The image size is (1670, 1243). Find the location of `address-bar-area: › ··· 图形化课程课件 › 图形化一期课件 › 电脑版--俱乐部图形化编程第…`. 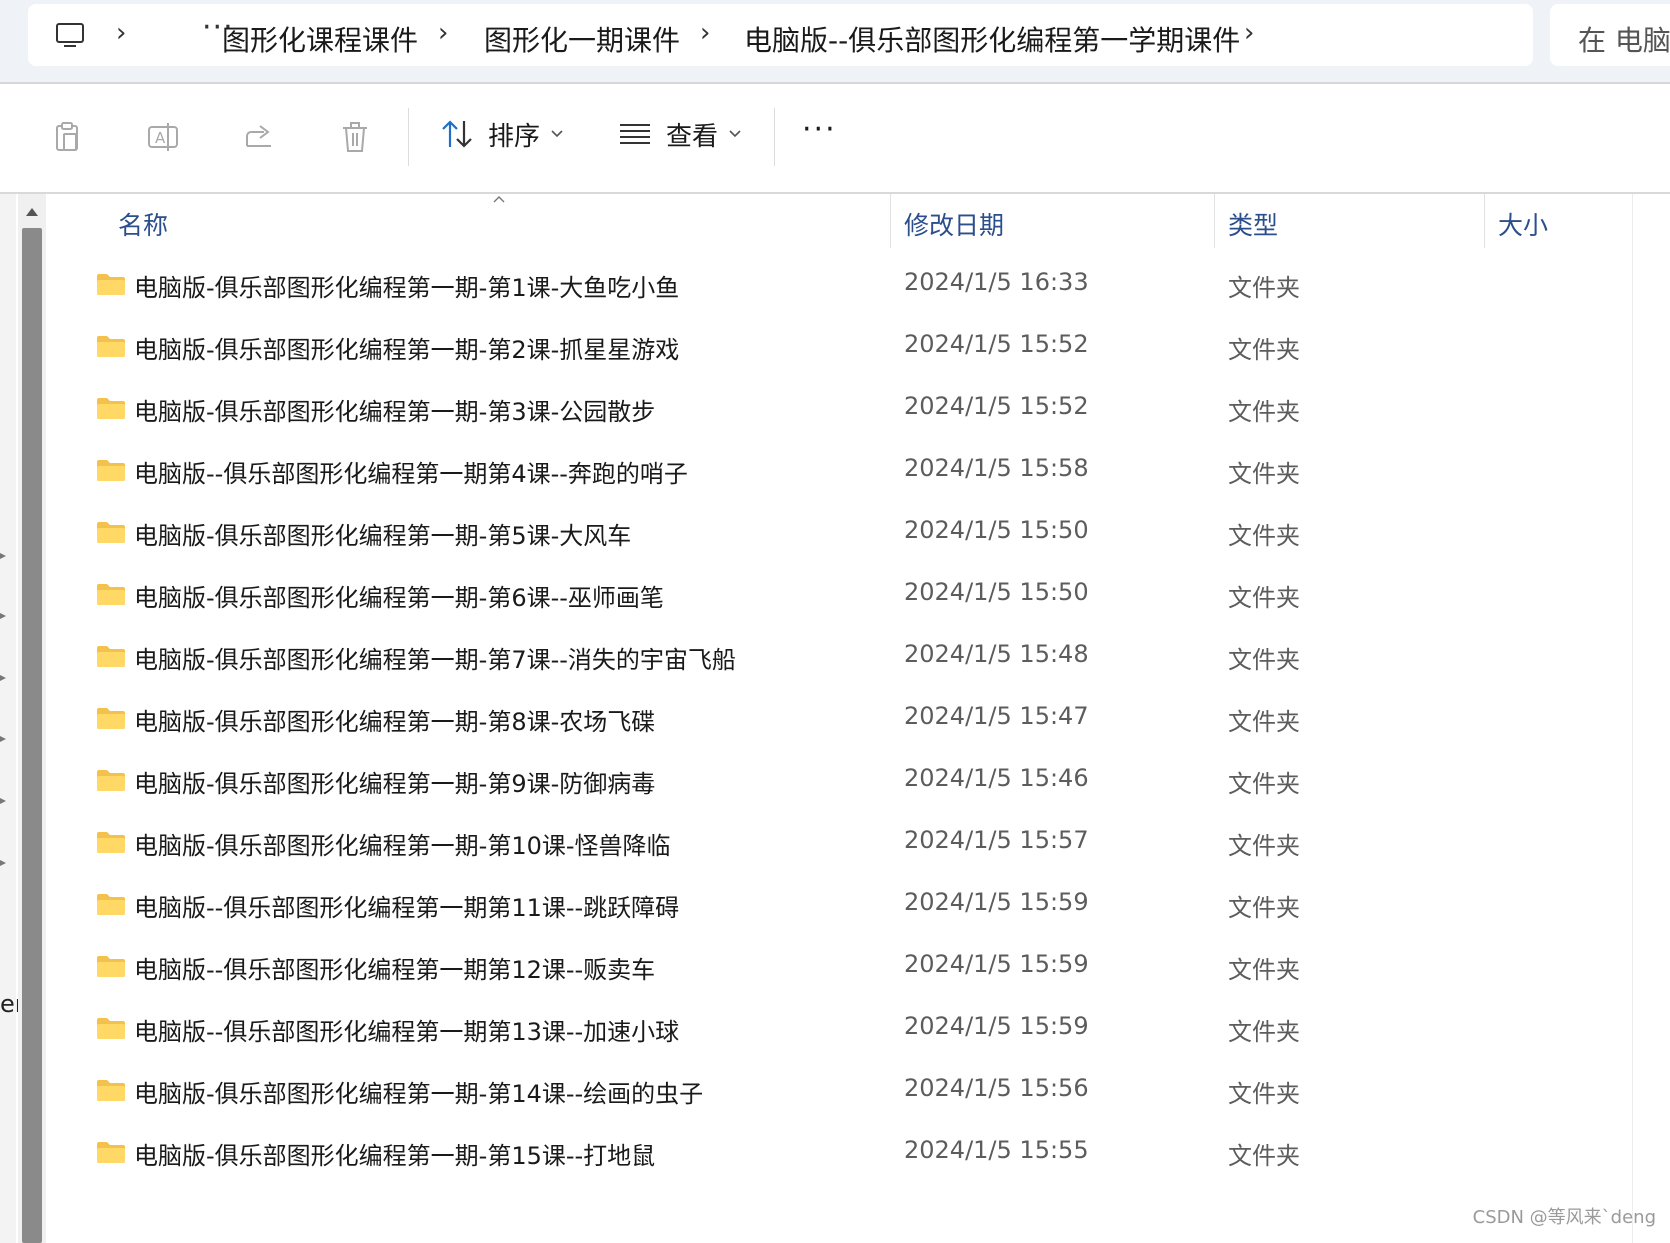

address-bar-area: › ··· 图形化课程课件 › 图形化一期课件 › 电脑版--俱乐部图形化编程第… is located at coordinates (835, 41).